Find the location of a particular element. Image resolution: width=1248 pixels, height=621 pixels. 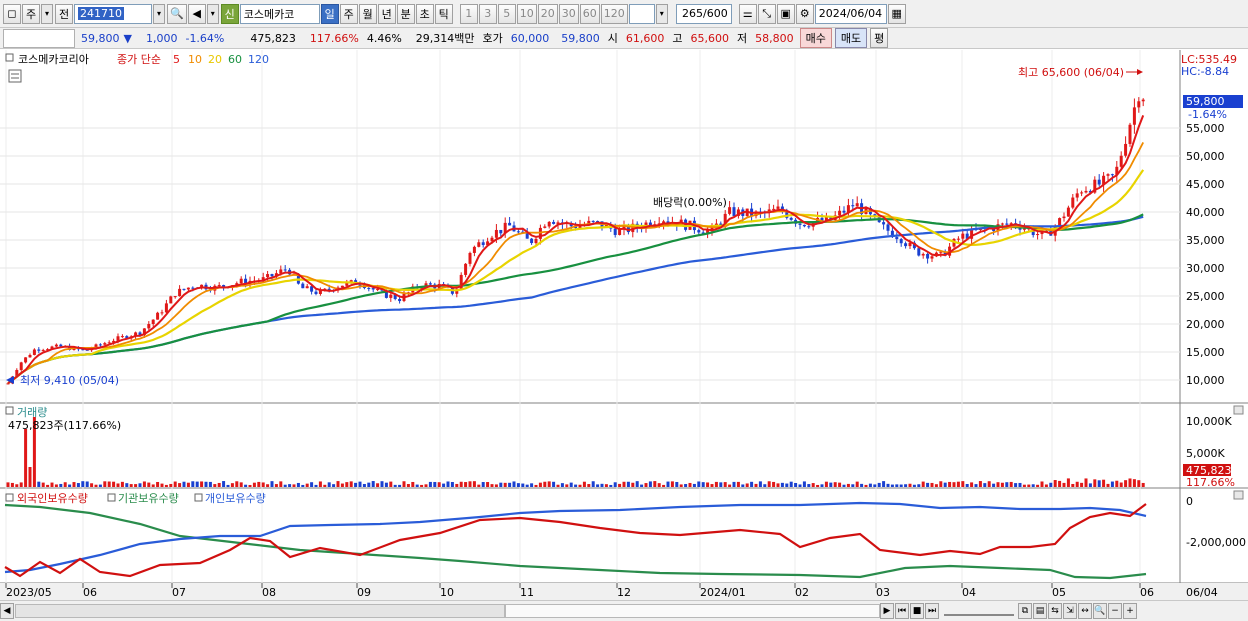

interval-custom-input is located at coordinates (641, 13).